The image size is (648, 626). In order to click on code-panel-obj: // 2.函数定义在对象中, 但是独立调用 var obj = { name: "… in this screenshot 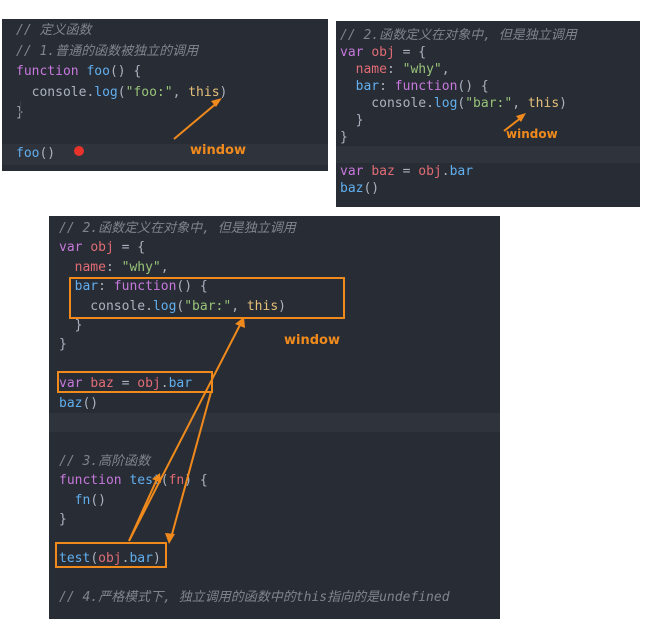, I will do `click(488, 114)`.